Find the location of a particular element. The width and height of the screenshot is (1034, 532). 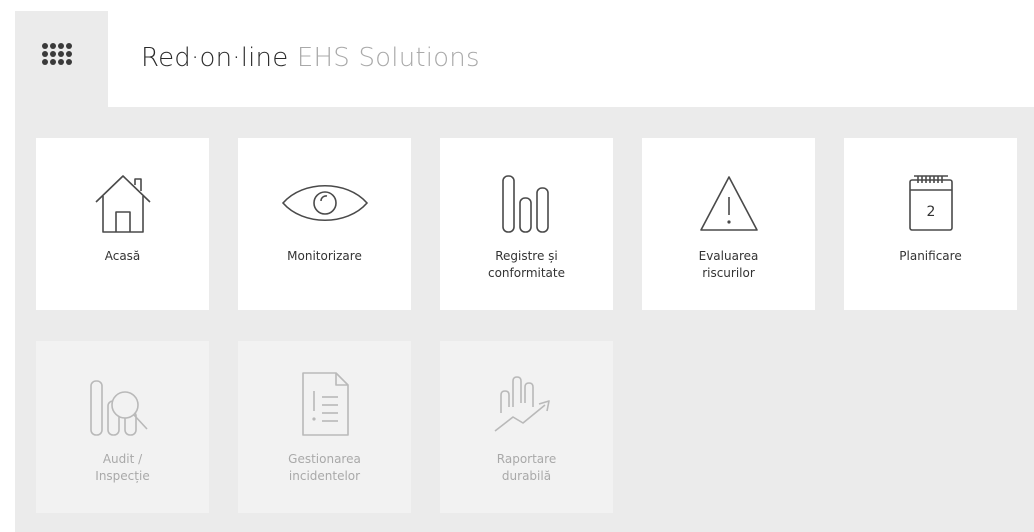

tile-evaluarea-riscurilor: Evaluarea riscurilor is located at coordinates (728, 224).